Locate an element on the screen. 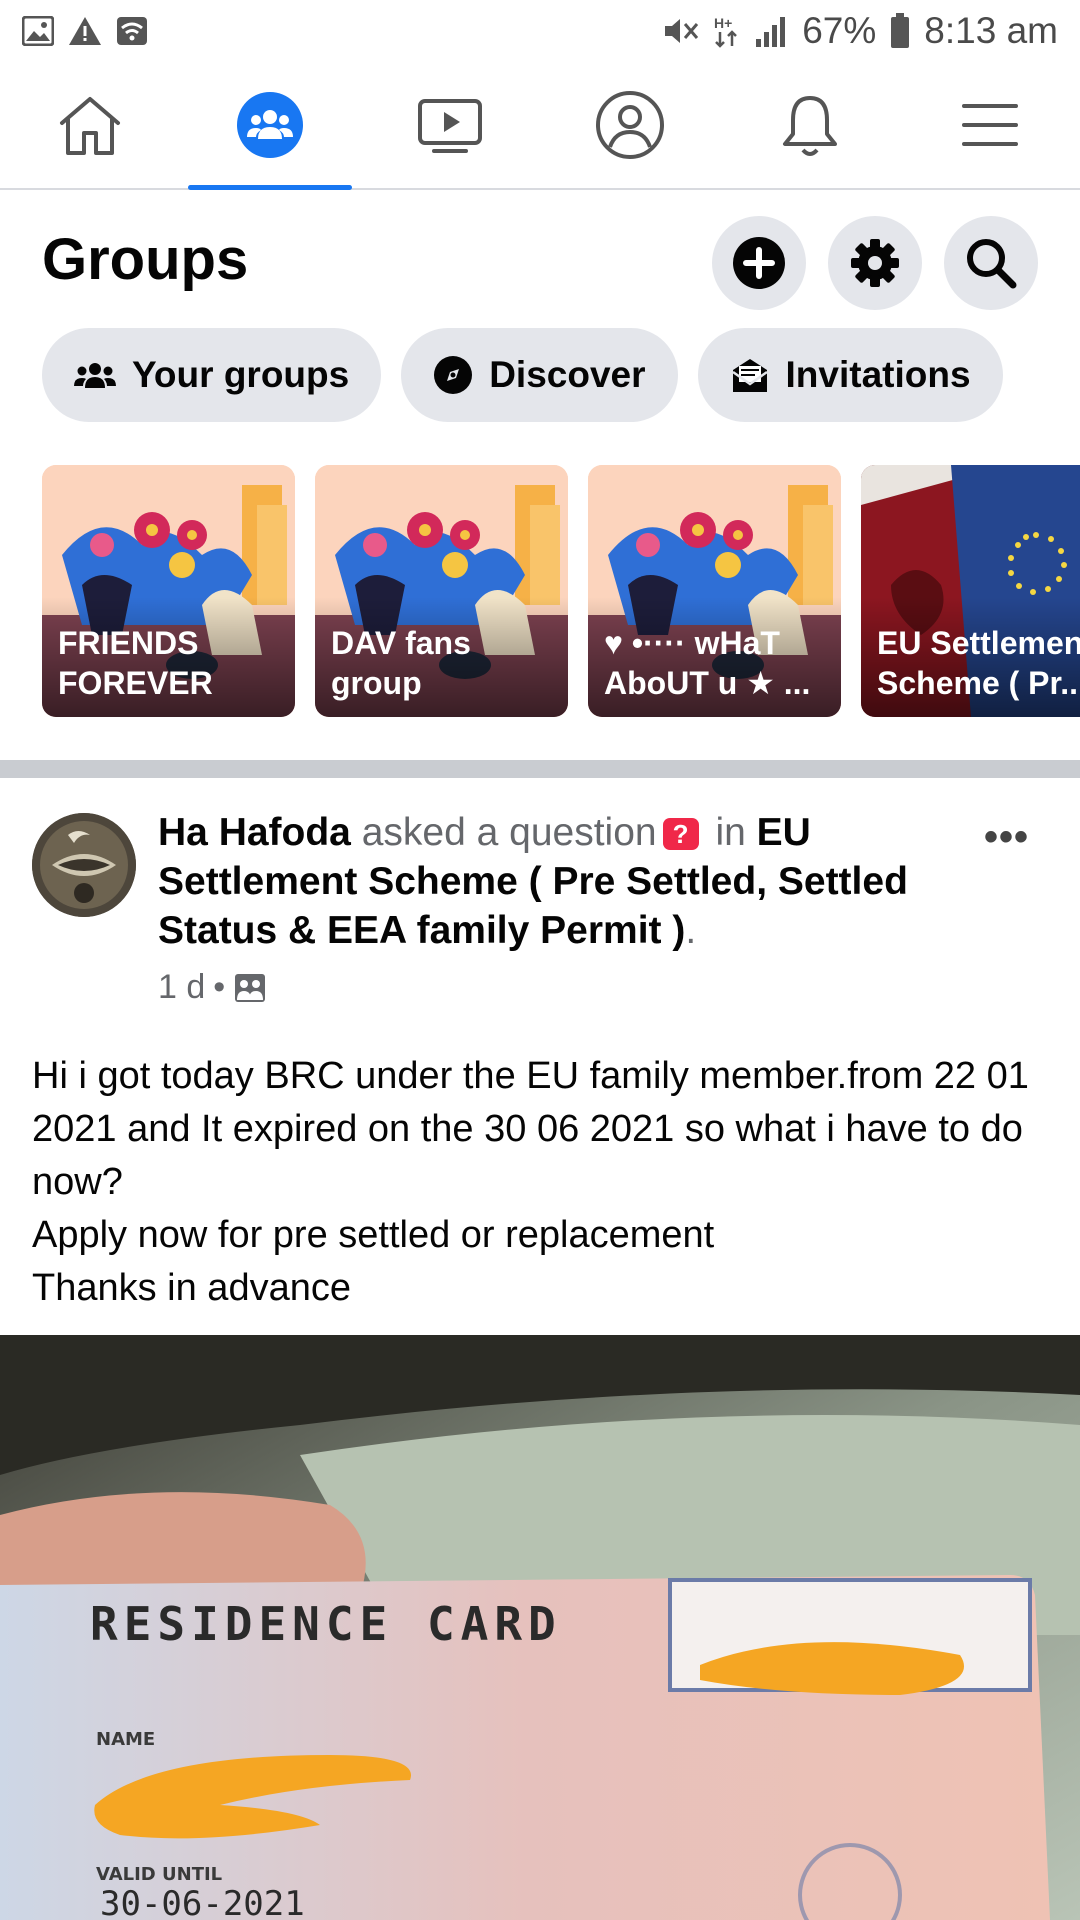  groups-icon is located at coordinates (270, 125).